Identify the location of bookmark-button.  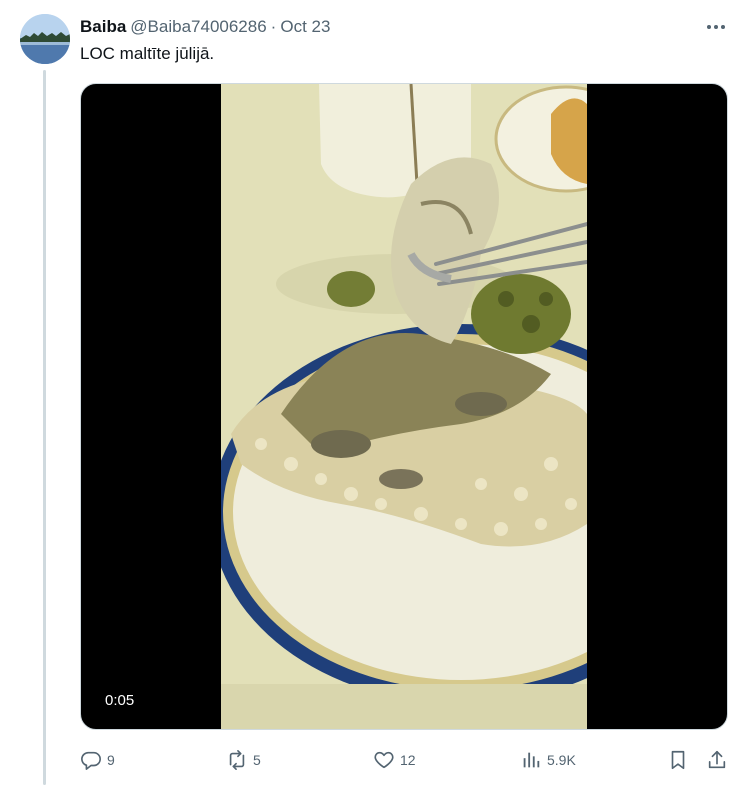
(678, 760).